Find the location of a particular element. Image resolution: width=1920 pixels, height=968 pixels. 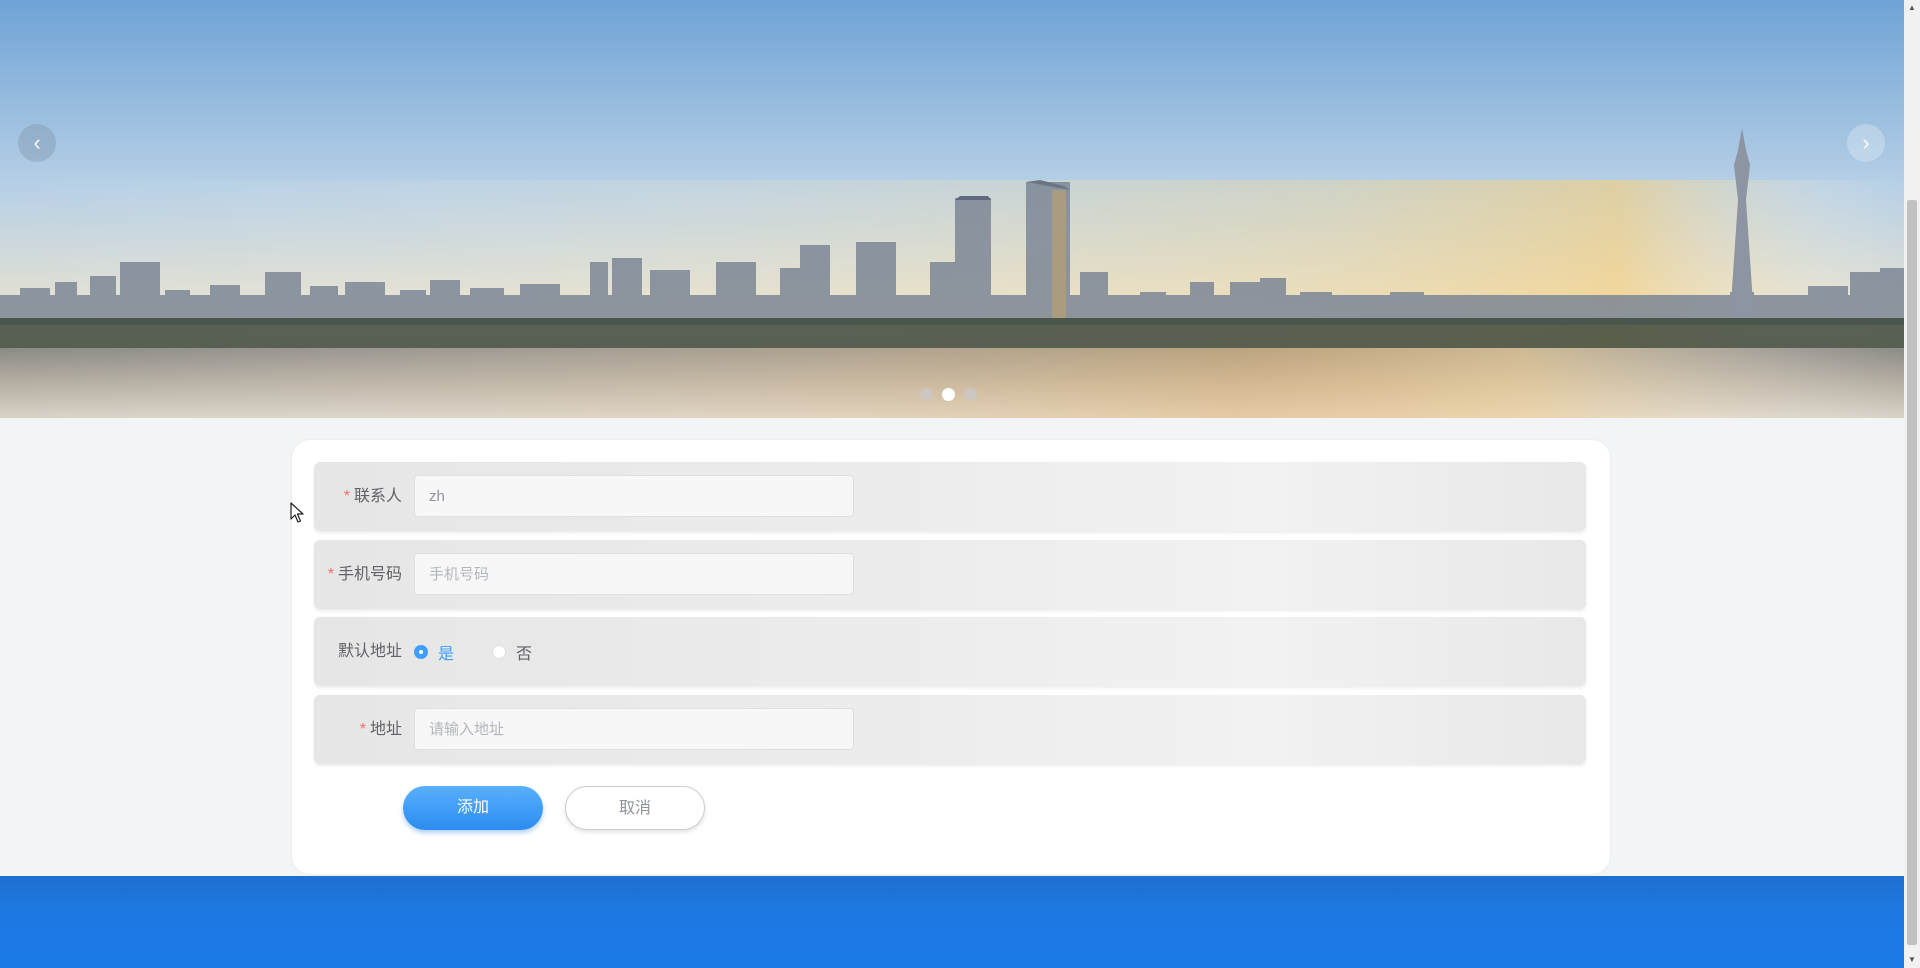

chevron-right-icon: › is located at coordinates (1866, 142).